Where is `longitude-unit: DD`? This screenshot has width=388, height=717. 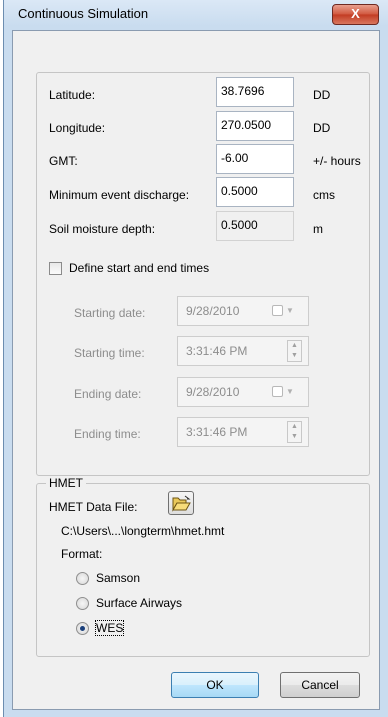
longitude-unit: DD is located at coordinates (322, 128).